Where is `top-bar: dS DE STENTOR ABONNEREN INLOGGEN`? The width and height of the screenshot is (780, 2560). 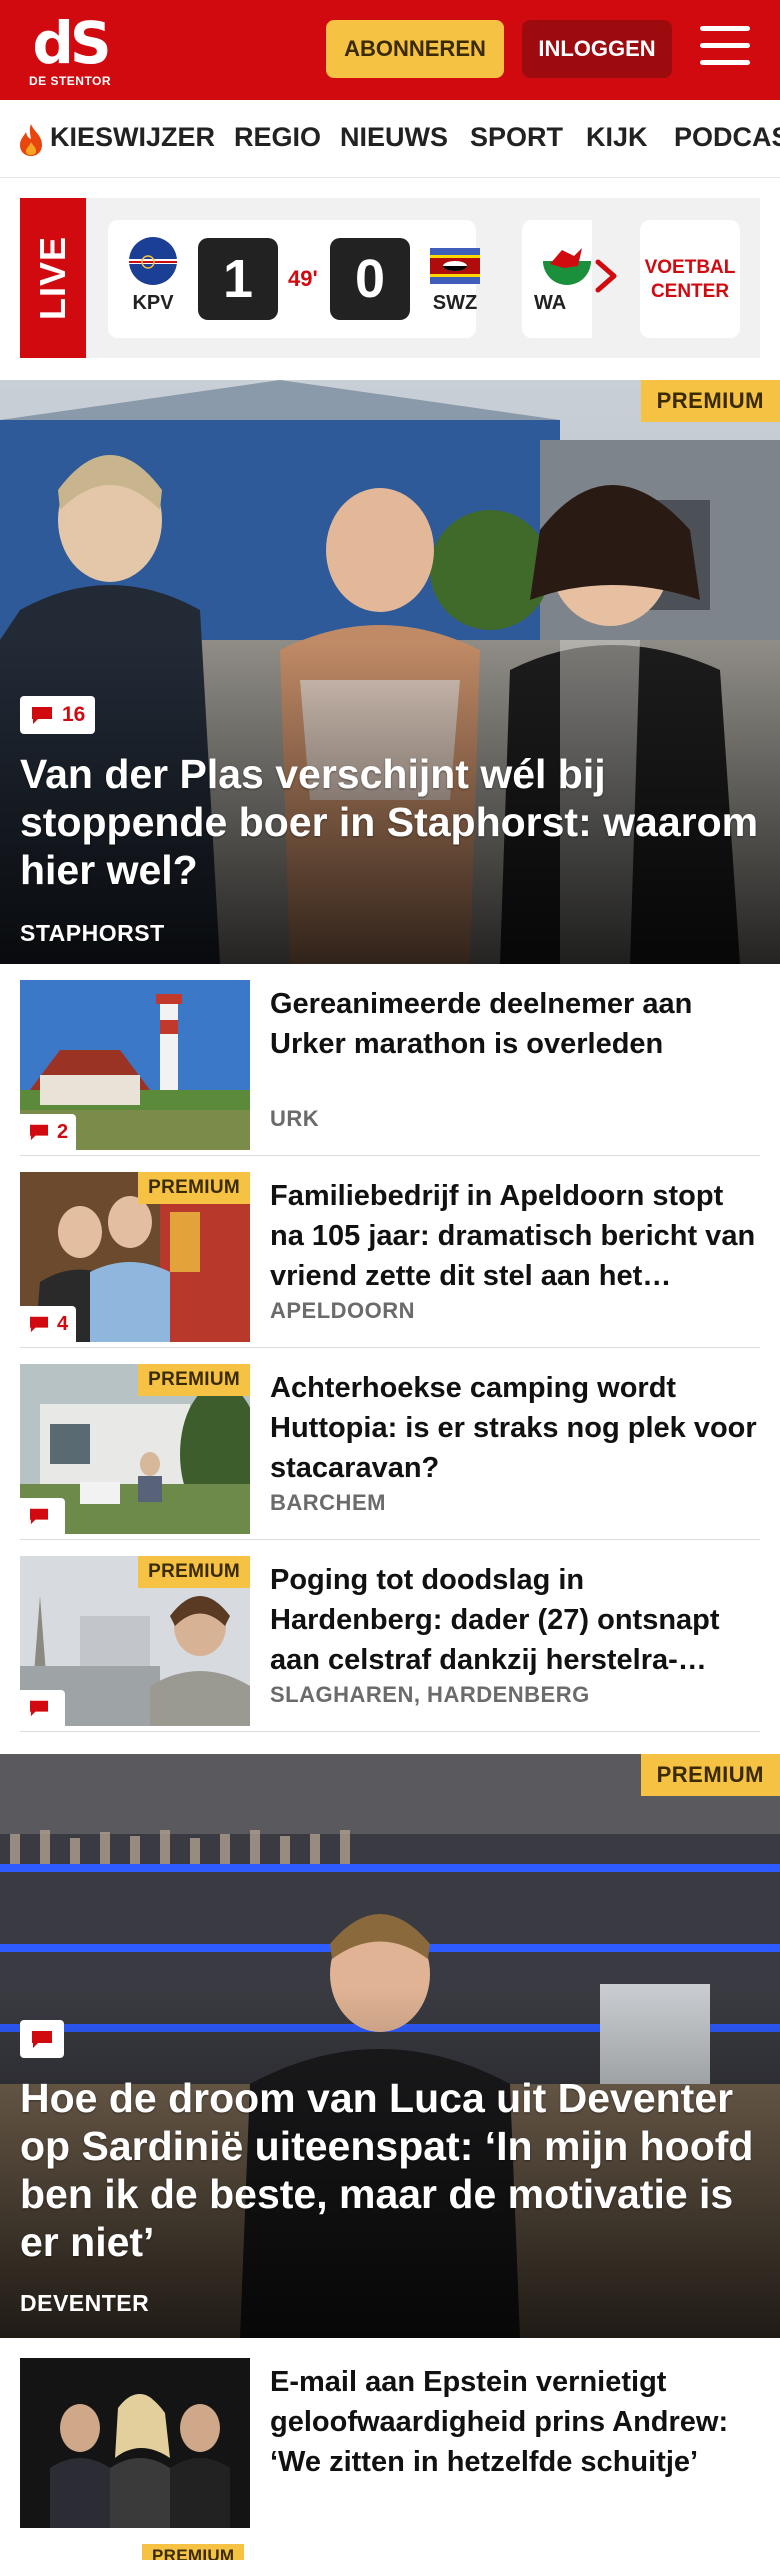 top-bar: dS DE STENTOR ABONNEREN INLOGGEN is located at coordinates (390, 50).